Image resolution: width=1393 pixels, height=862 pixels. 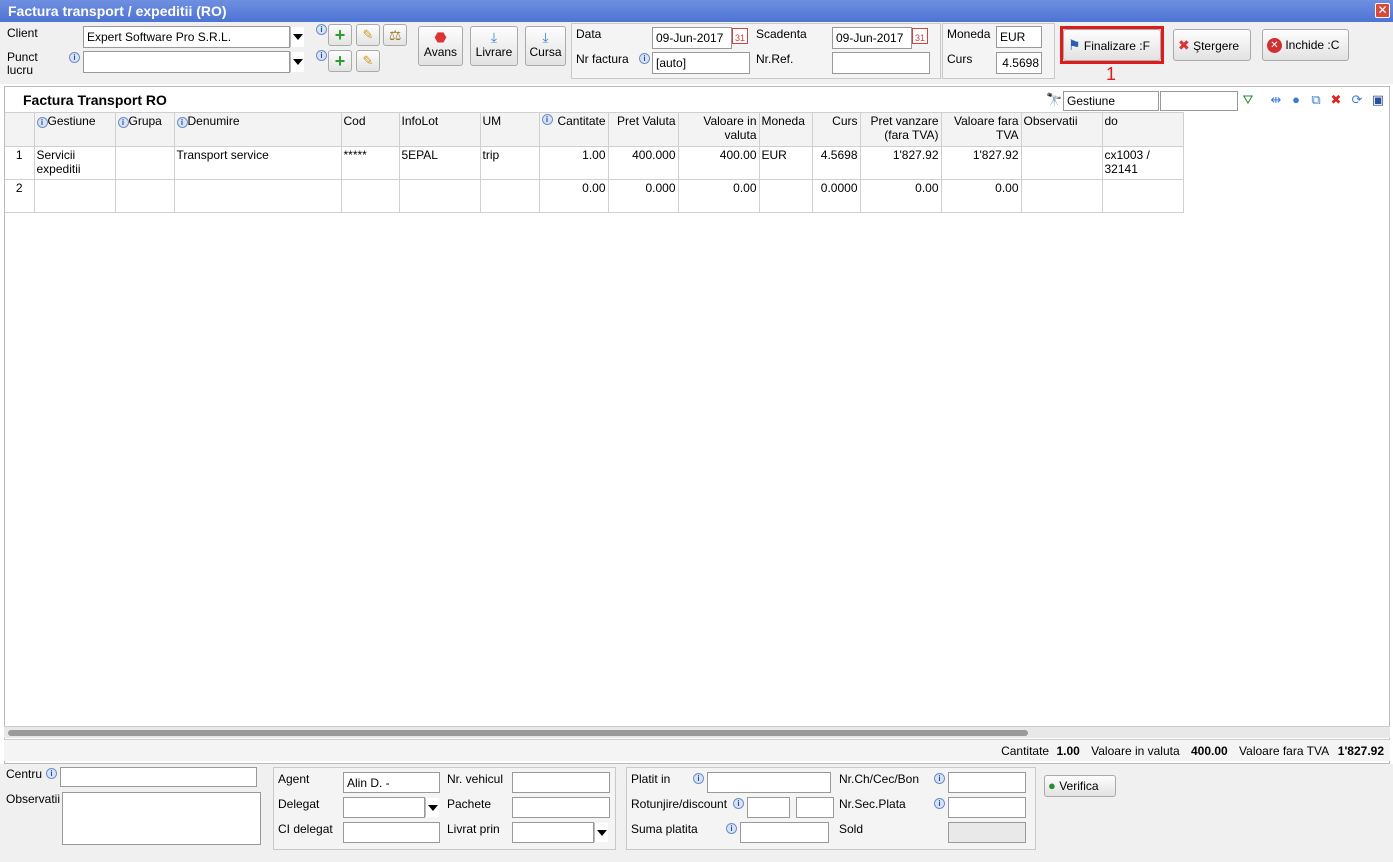 I want to click on cell-valoare-fara-tva: 1'827.92, so click(x=981, y=163).